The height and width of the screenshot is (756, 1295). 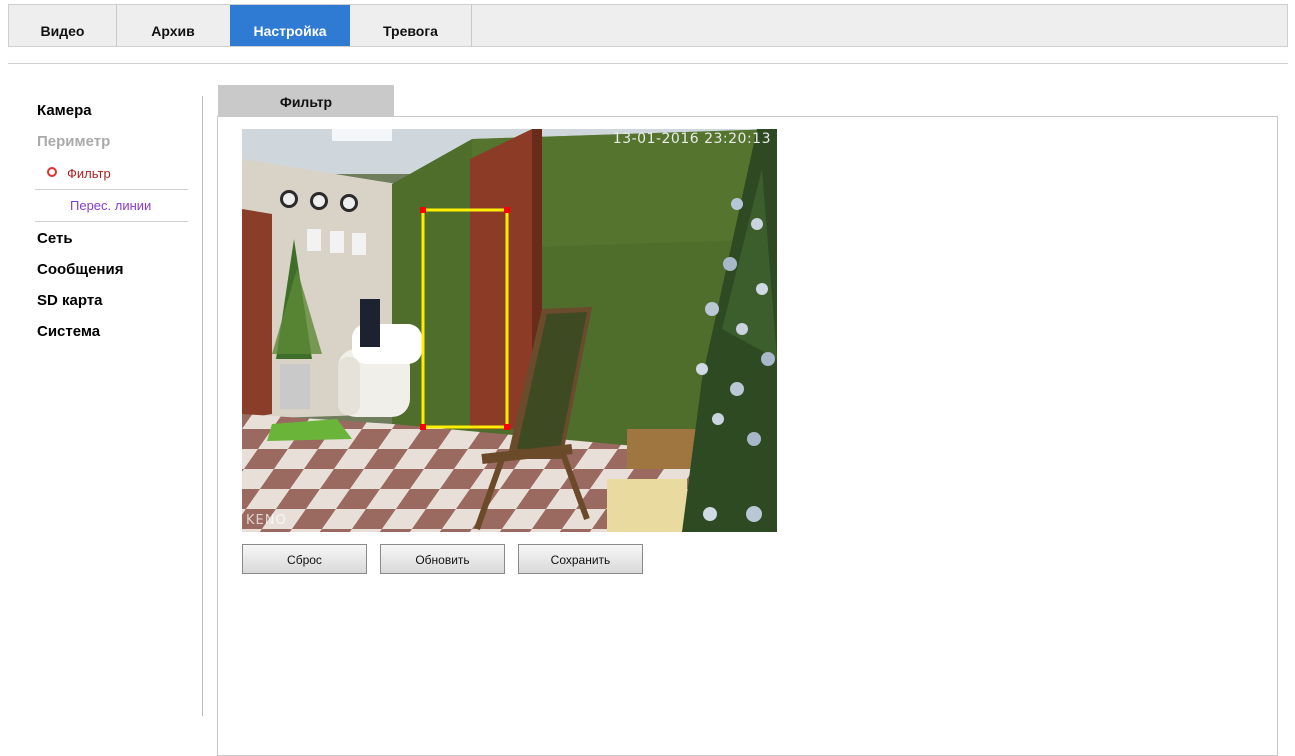 I want to click on reset-button: Сброс, so click(x=304, y=559).